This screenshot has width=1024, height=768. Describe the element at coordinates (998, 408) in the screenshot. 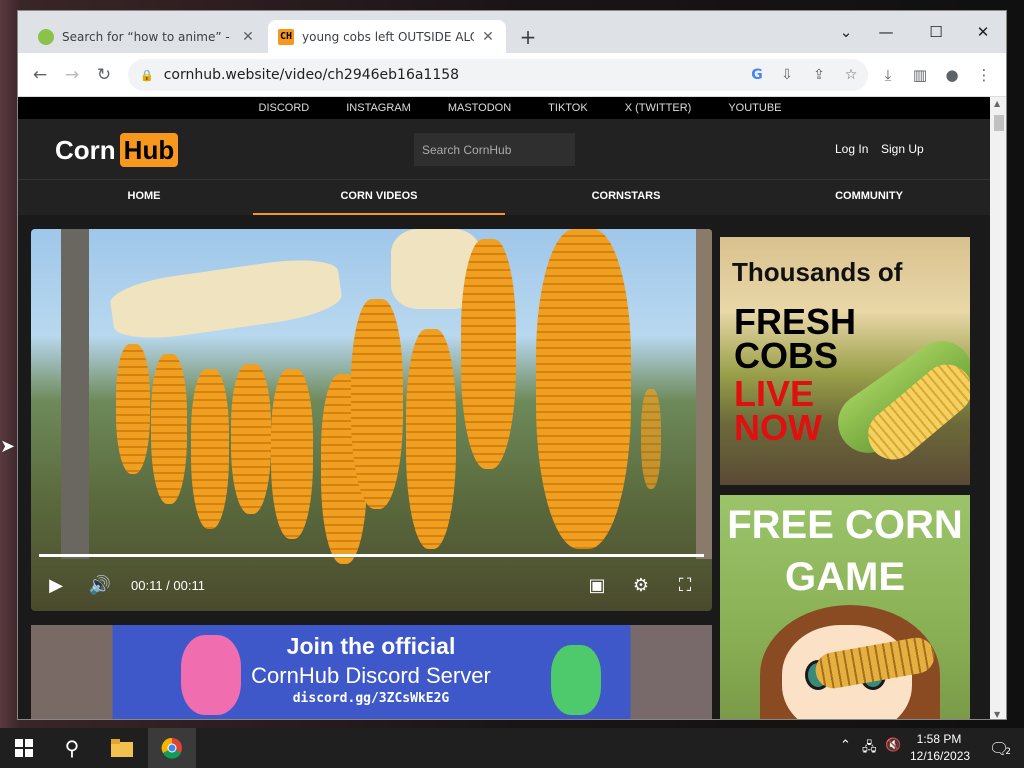

I see `page-scrollbar: ▲ ▼` at that location.